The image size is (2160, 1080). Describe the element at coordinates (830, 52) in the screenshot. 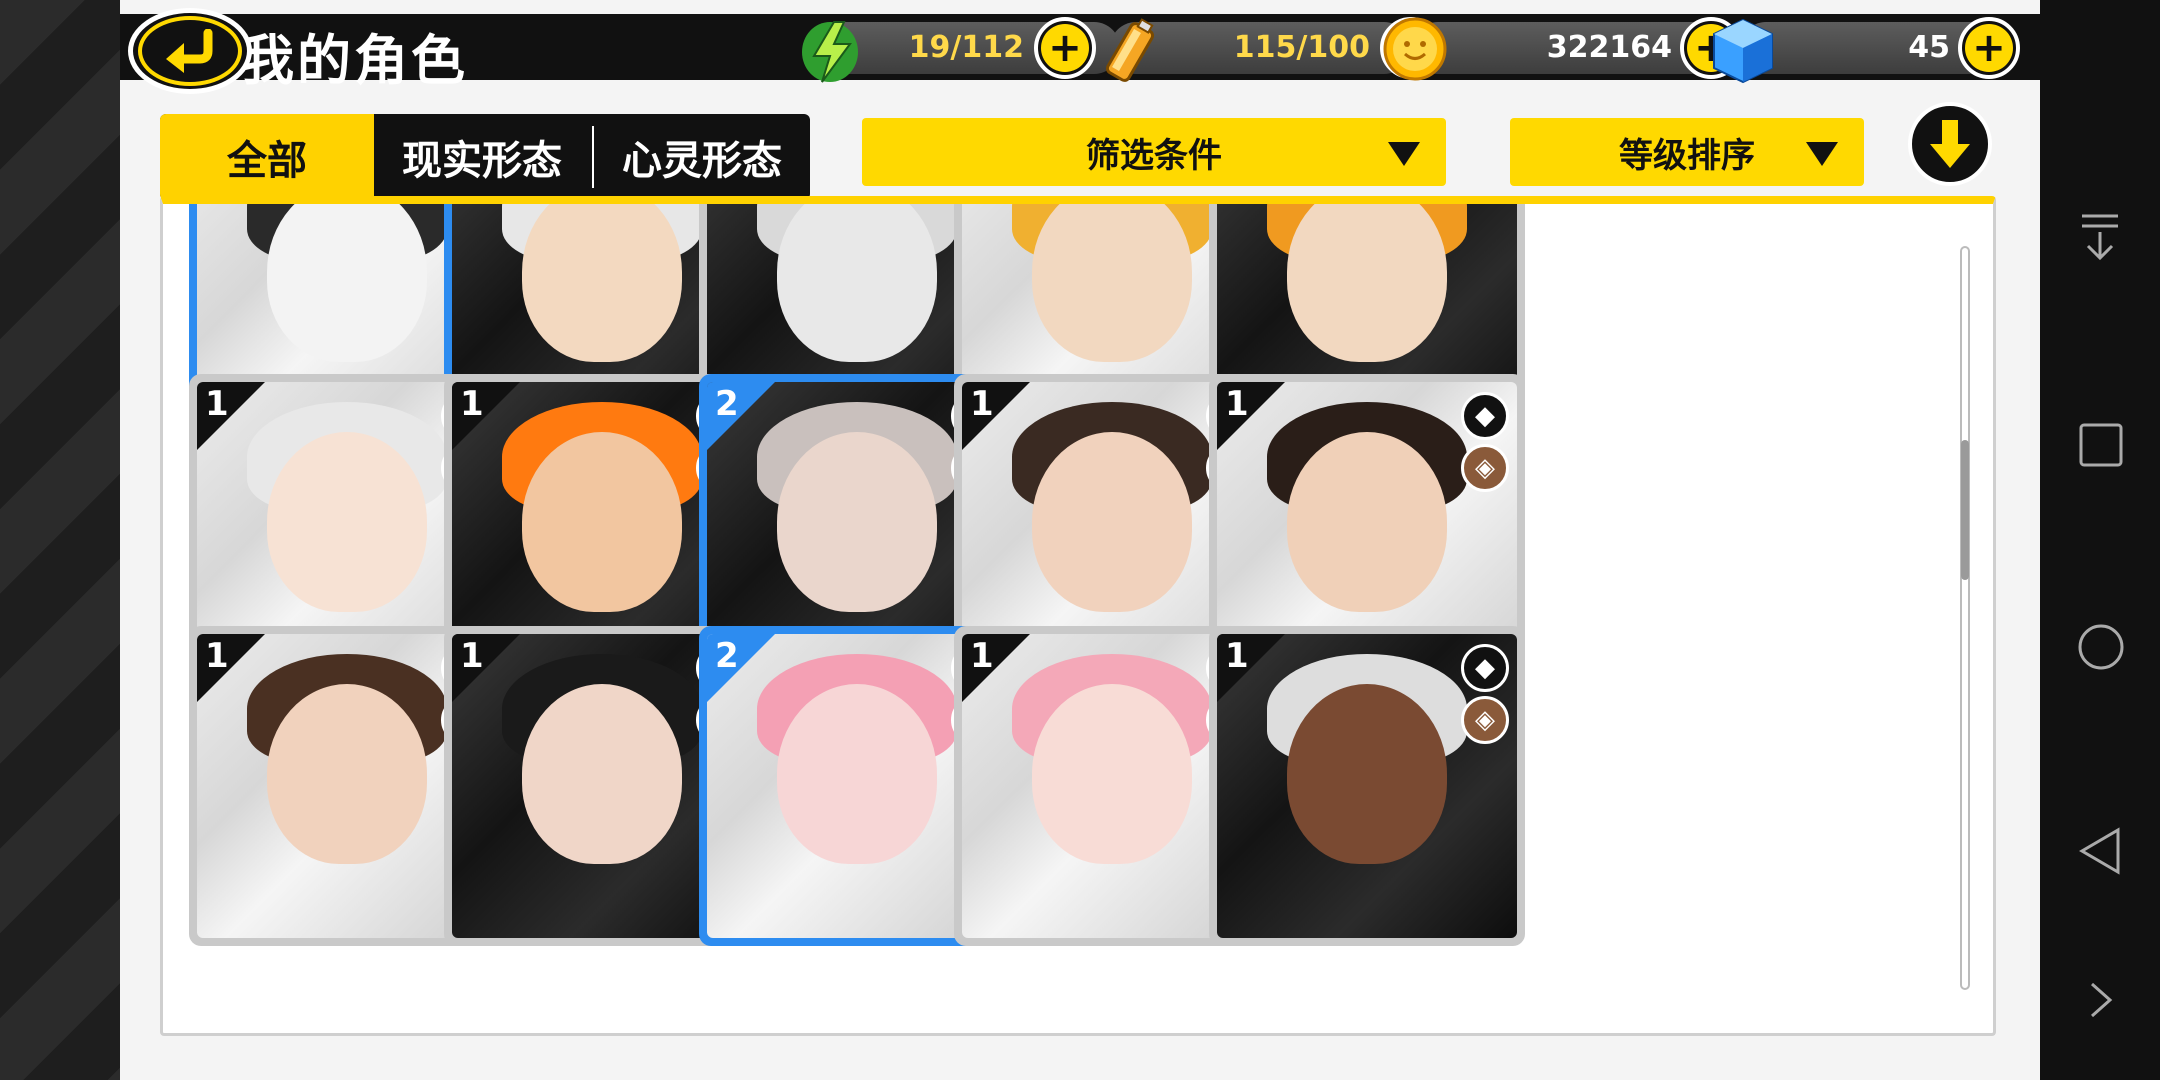

I see `lightning-icon` at that location.